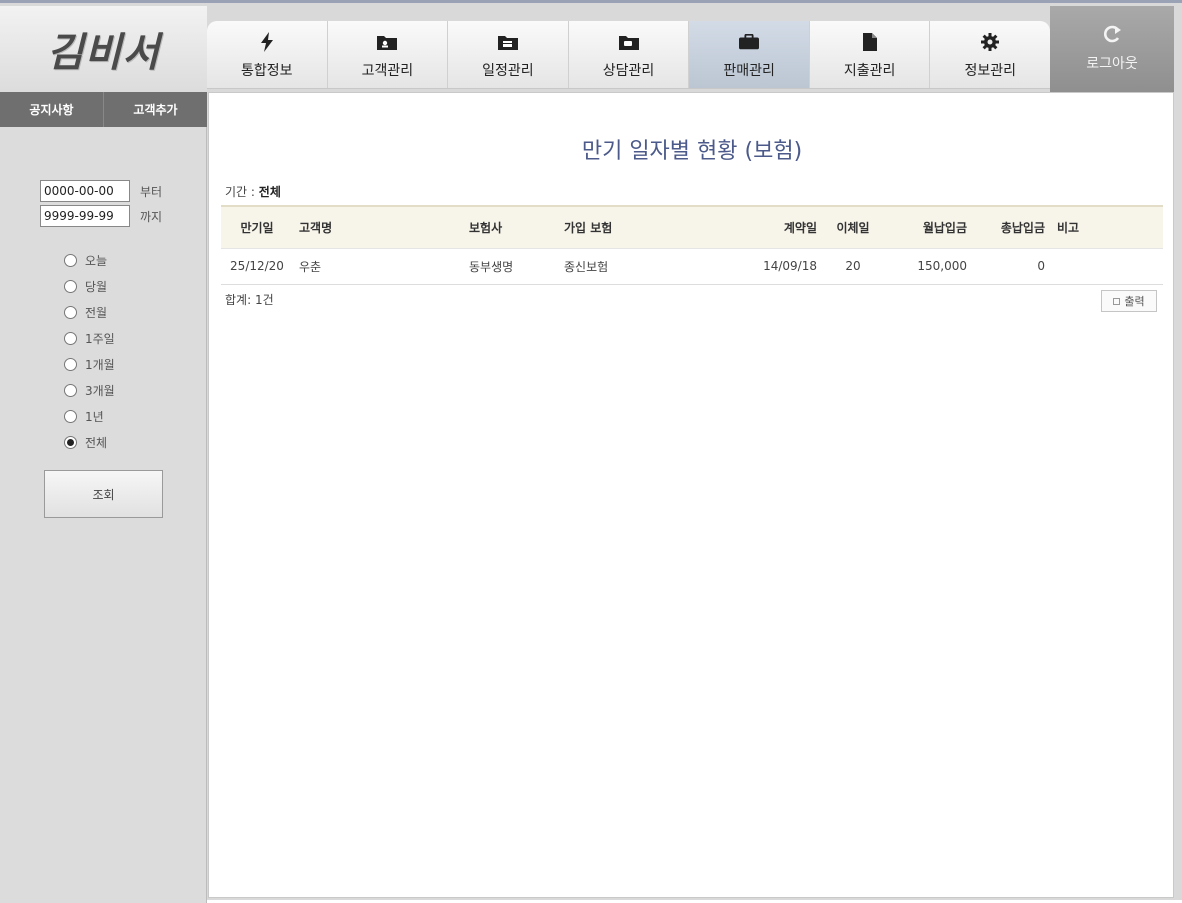 This screenshot has width=1182, height=903. What do you see at coordinates (1112, 49) in the screenshot?
I see `logout-button: 로그아웃` at bounding box center [1112, 49].